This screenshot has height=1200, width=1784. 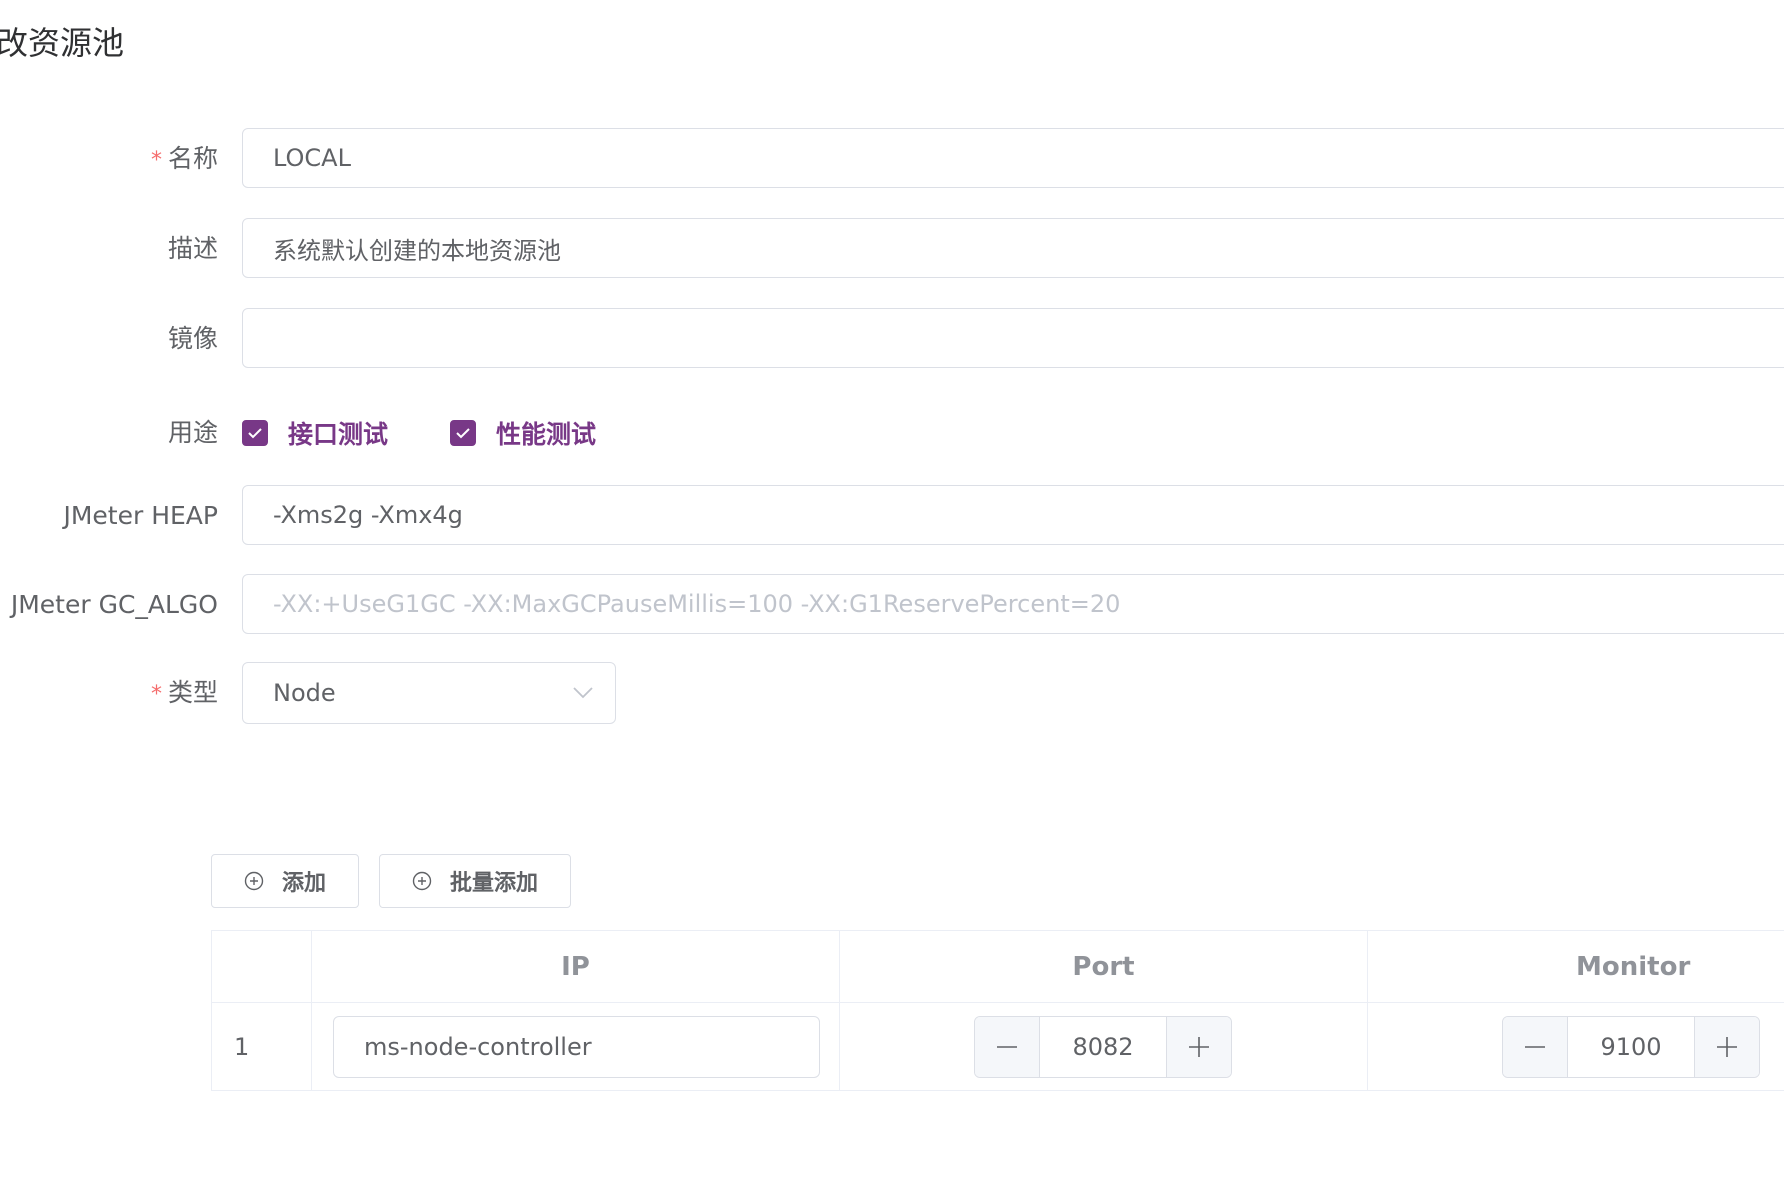 I want to click on table-header-row: IP Port Monitor, so click(x=997, y=966).